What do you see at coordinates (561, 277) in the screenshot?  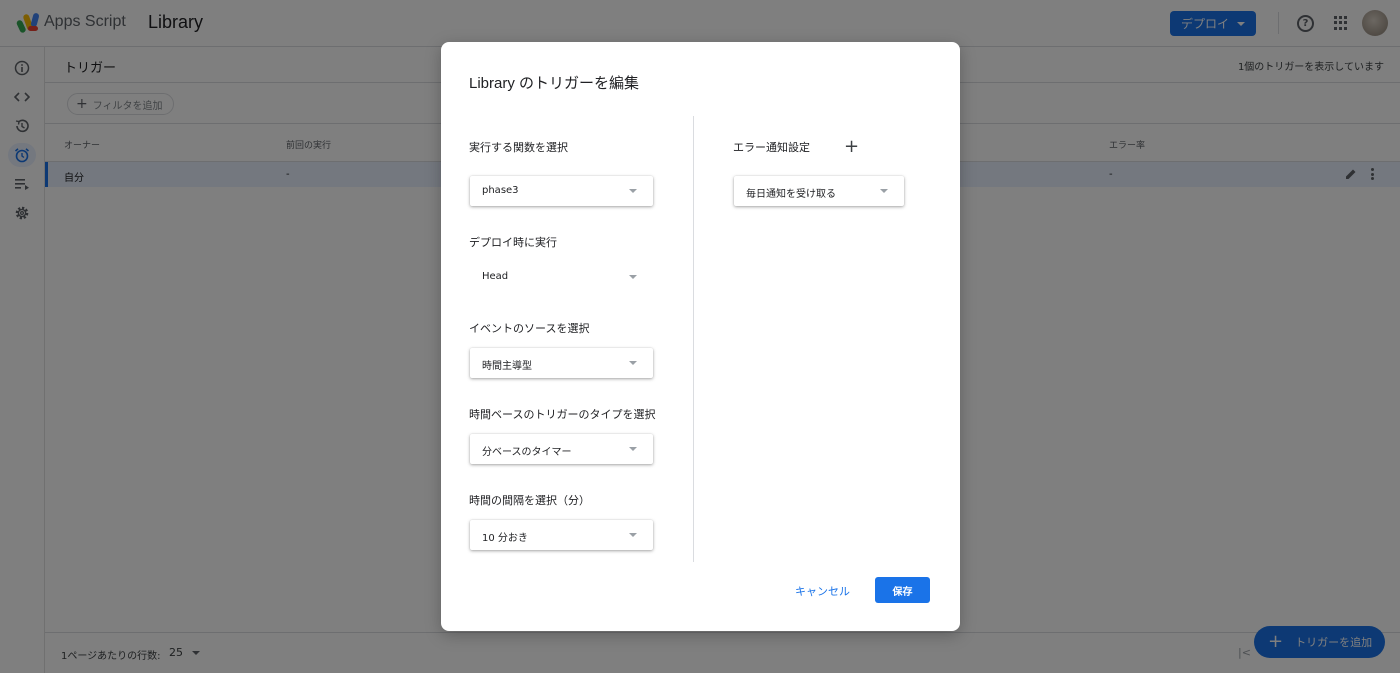 I see `deployment-select: Head` at bounding box center [561, 277].